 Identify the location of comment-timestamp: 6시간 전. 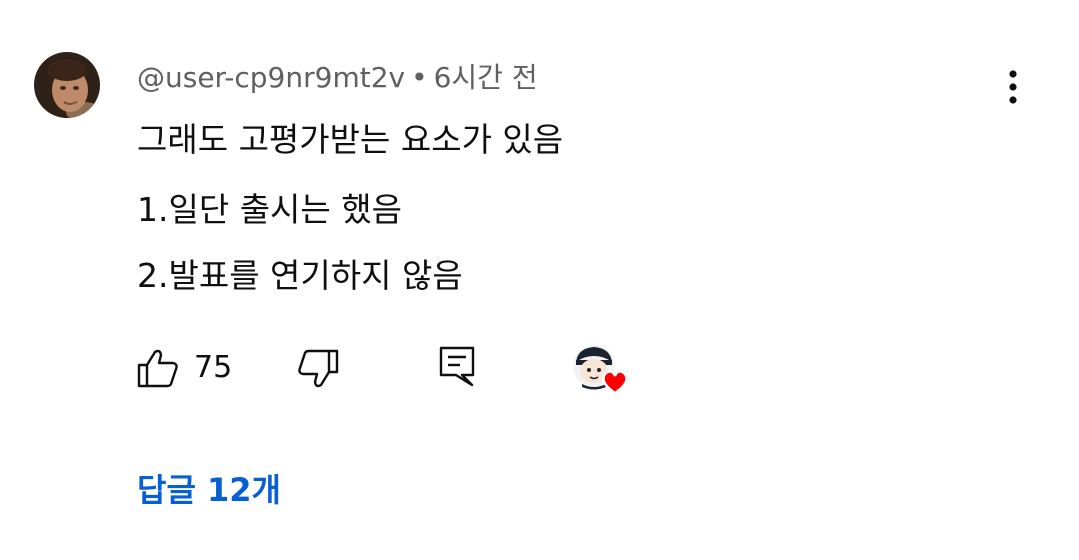
(485, 77).